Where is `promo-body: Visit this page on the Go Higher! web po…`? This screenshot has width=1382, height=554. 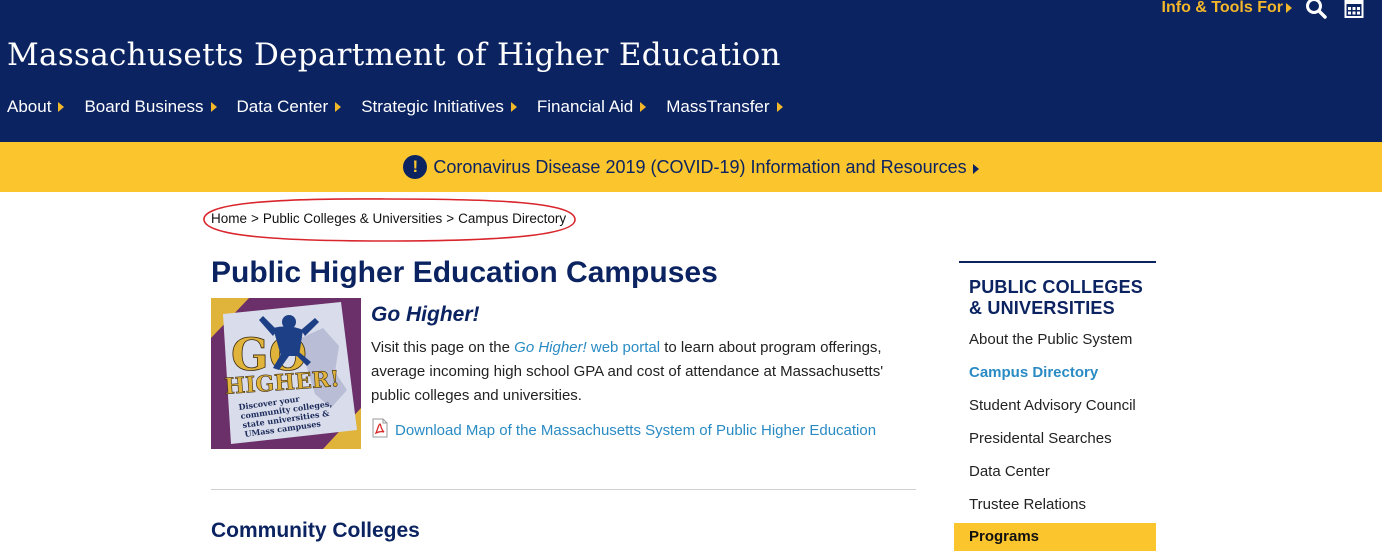
promo-body: Visit this page on the Go Higher! web po… is located at coordinates (627, 371).